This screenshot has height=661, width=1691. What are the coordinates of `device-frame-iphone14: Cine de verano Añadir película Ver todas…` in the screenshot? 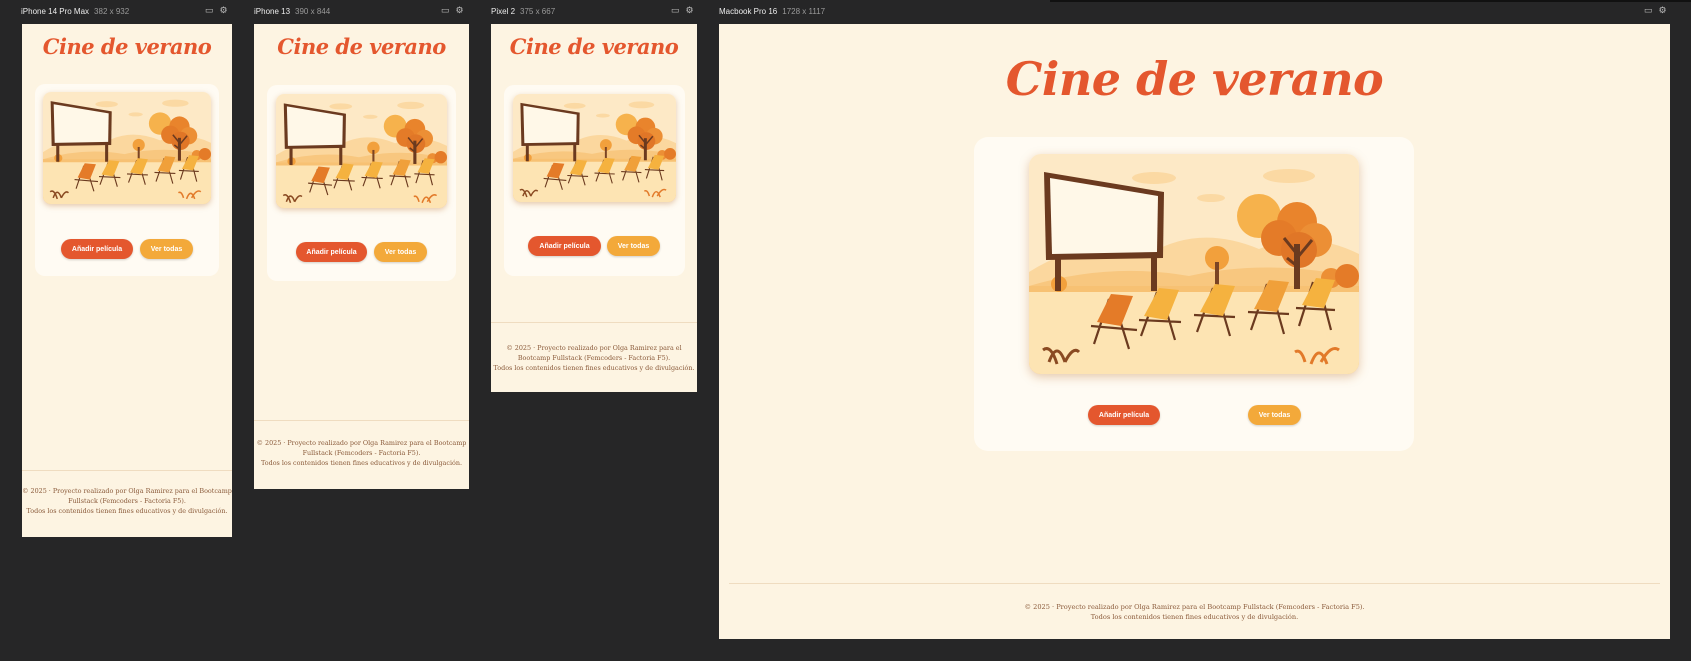 It's located at (127, 280).